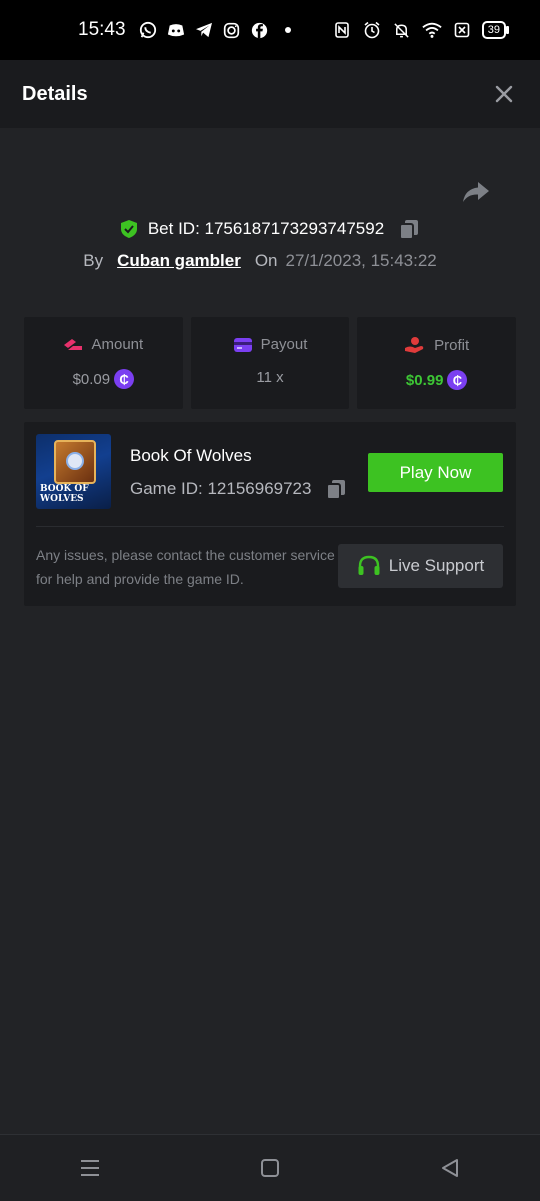 The width and height of the screenshot is (540, 1201). What do you see at coordinates (232, 30) in the screenshot?
I see `instagram-icon` at bounding box center [232, 30].